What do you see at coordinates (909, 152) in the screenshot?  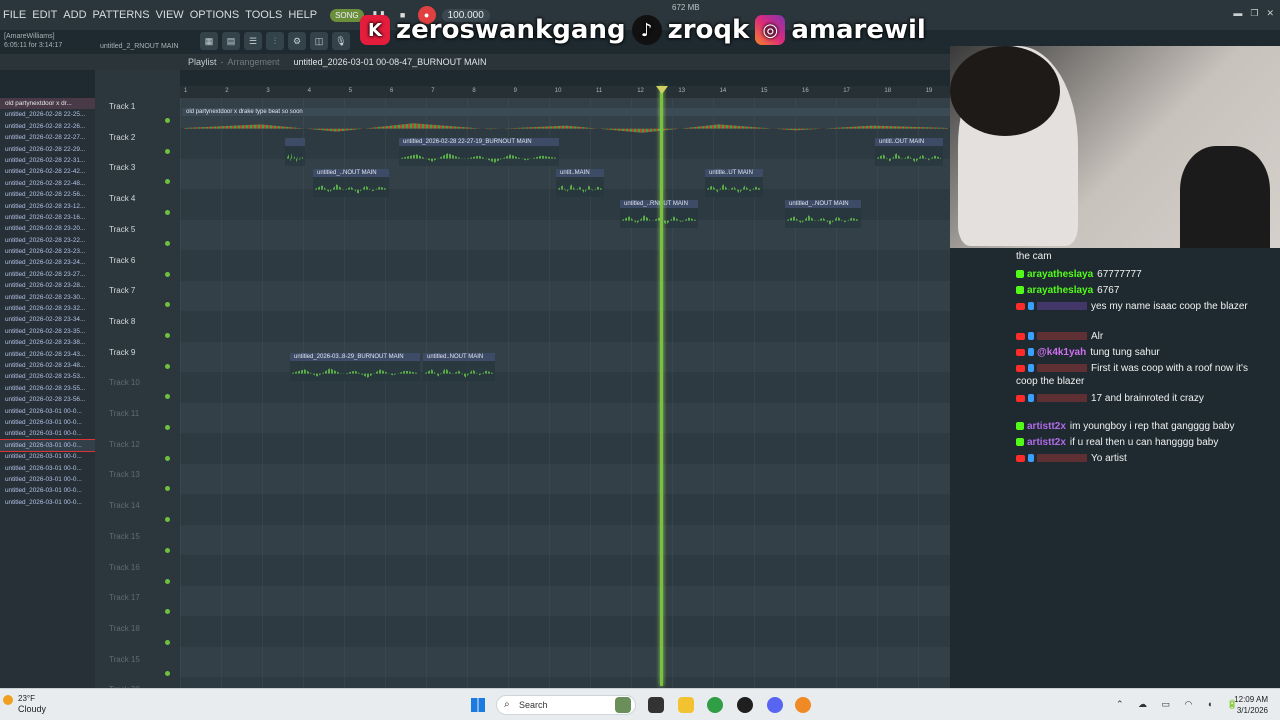 I see `audio-clip: untitl..OUT MAIN` at bounding box center [909, 152].